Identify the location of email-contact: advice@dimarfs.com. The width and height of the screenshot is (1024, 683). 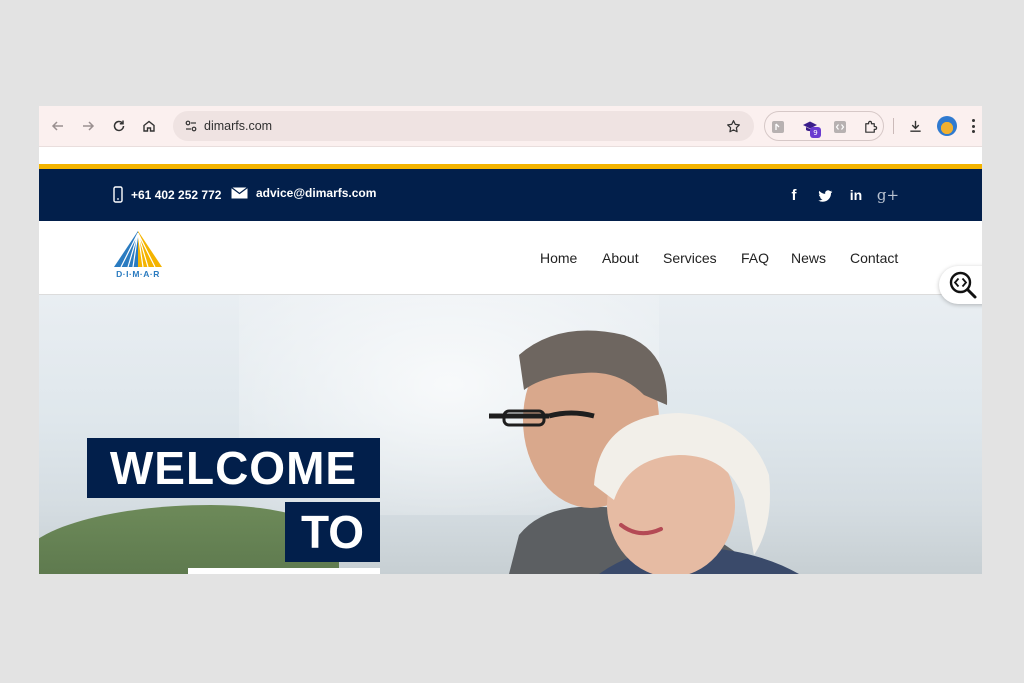
(303, 193).